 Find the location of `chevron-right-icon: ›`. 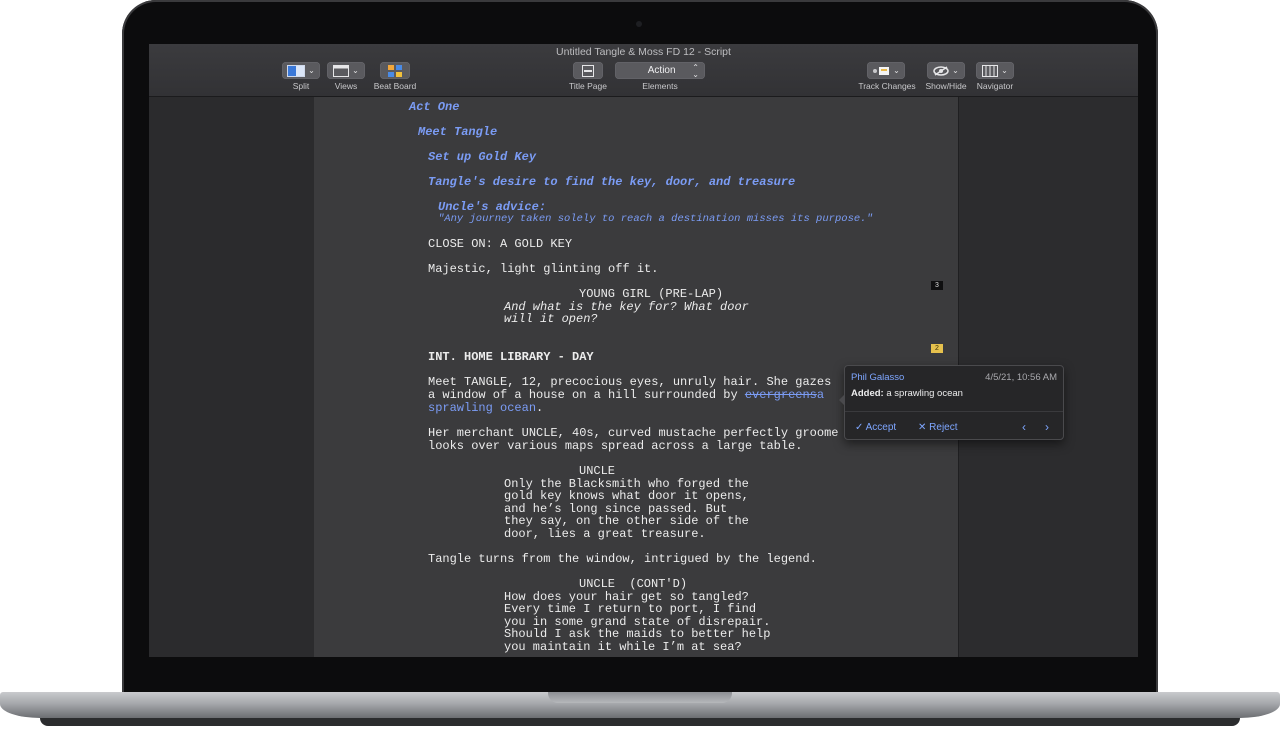

chevron-right-icon: › is located at coordinates (1047, 427).